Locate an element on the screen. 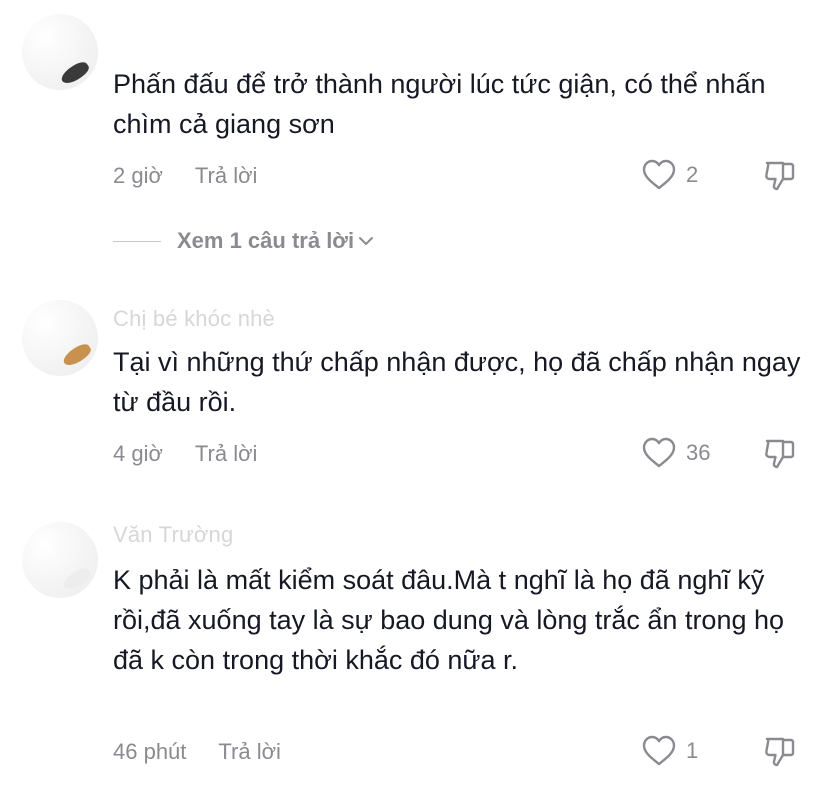  like-button: 36 is located at coordinates (676, 453).